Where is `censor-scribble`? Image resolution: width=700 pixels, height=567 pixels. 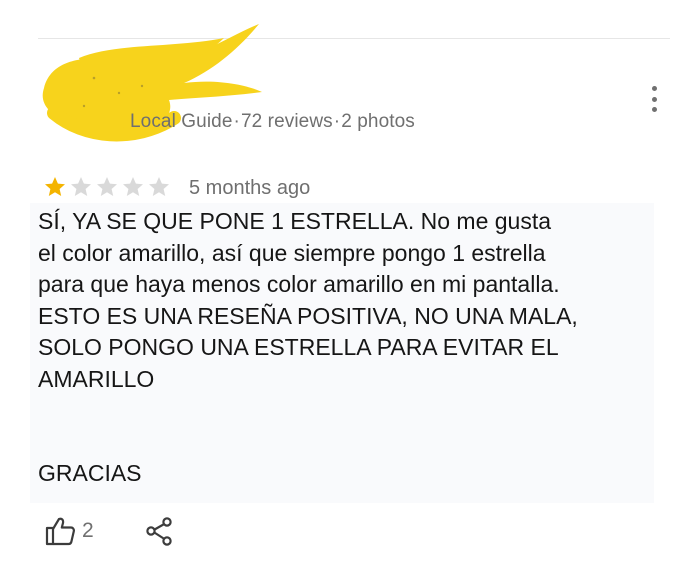 censor-scribble is located at coordinates (152, 83).